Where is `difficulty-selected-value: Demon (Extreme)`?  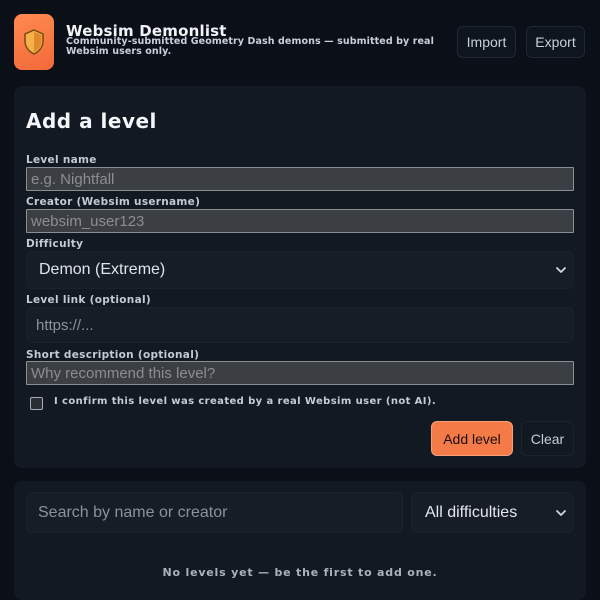
difficulty-selected-value: Demon (Extreme) is located at coordinates (102, 269).